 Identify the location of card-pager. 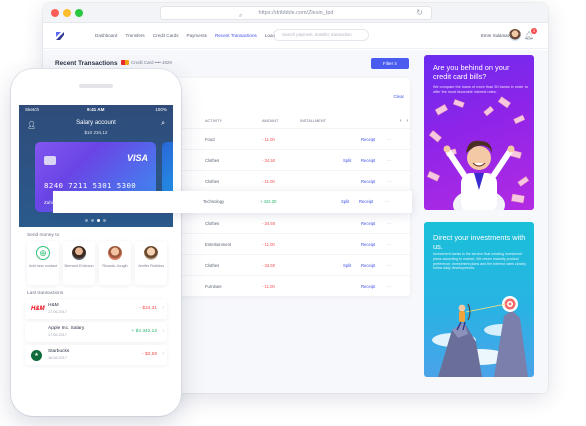
(95, 220).